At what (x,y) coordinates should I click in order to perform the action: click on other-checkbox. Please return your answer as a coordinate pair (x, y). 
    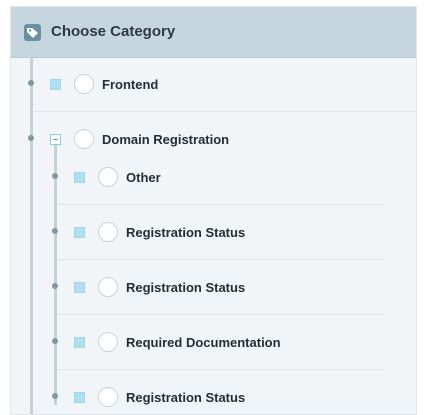
    Looking at the image, I should click on (79, 177).